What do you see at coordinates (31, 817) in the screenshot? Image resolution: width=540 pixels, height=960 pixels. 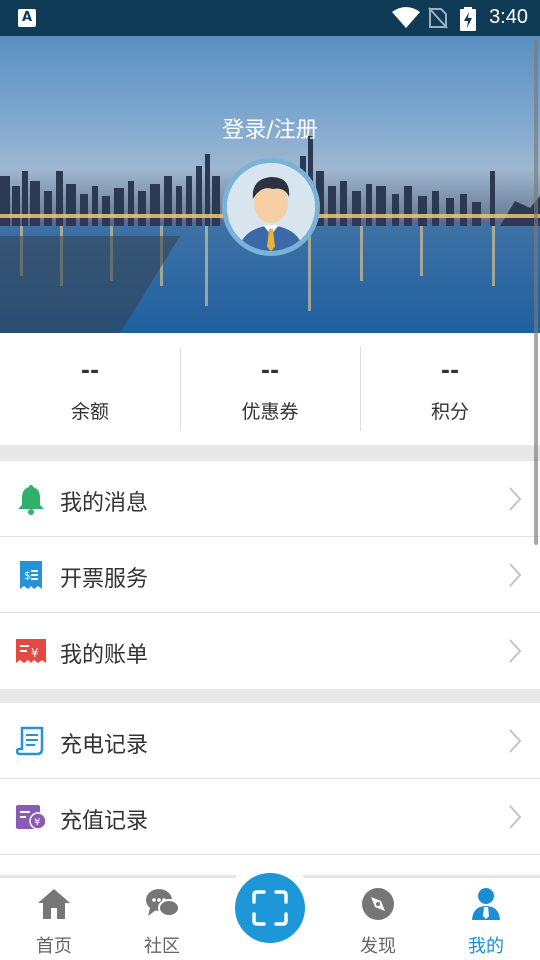 I see `recharge-record-icon: ¥` at bounding box center [31, 817].